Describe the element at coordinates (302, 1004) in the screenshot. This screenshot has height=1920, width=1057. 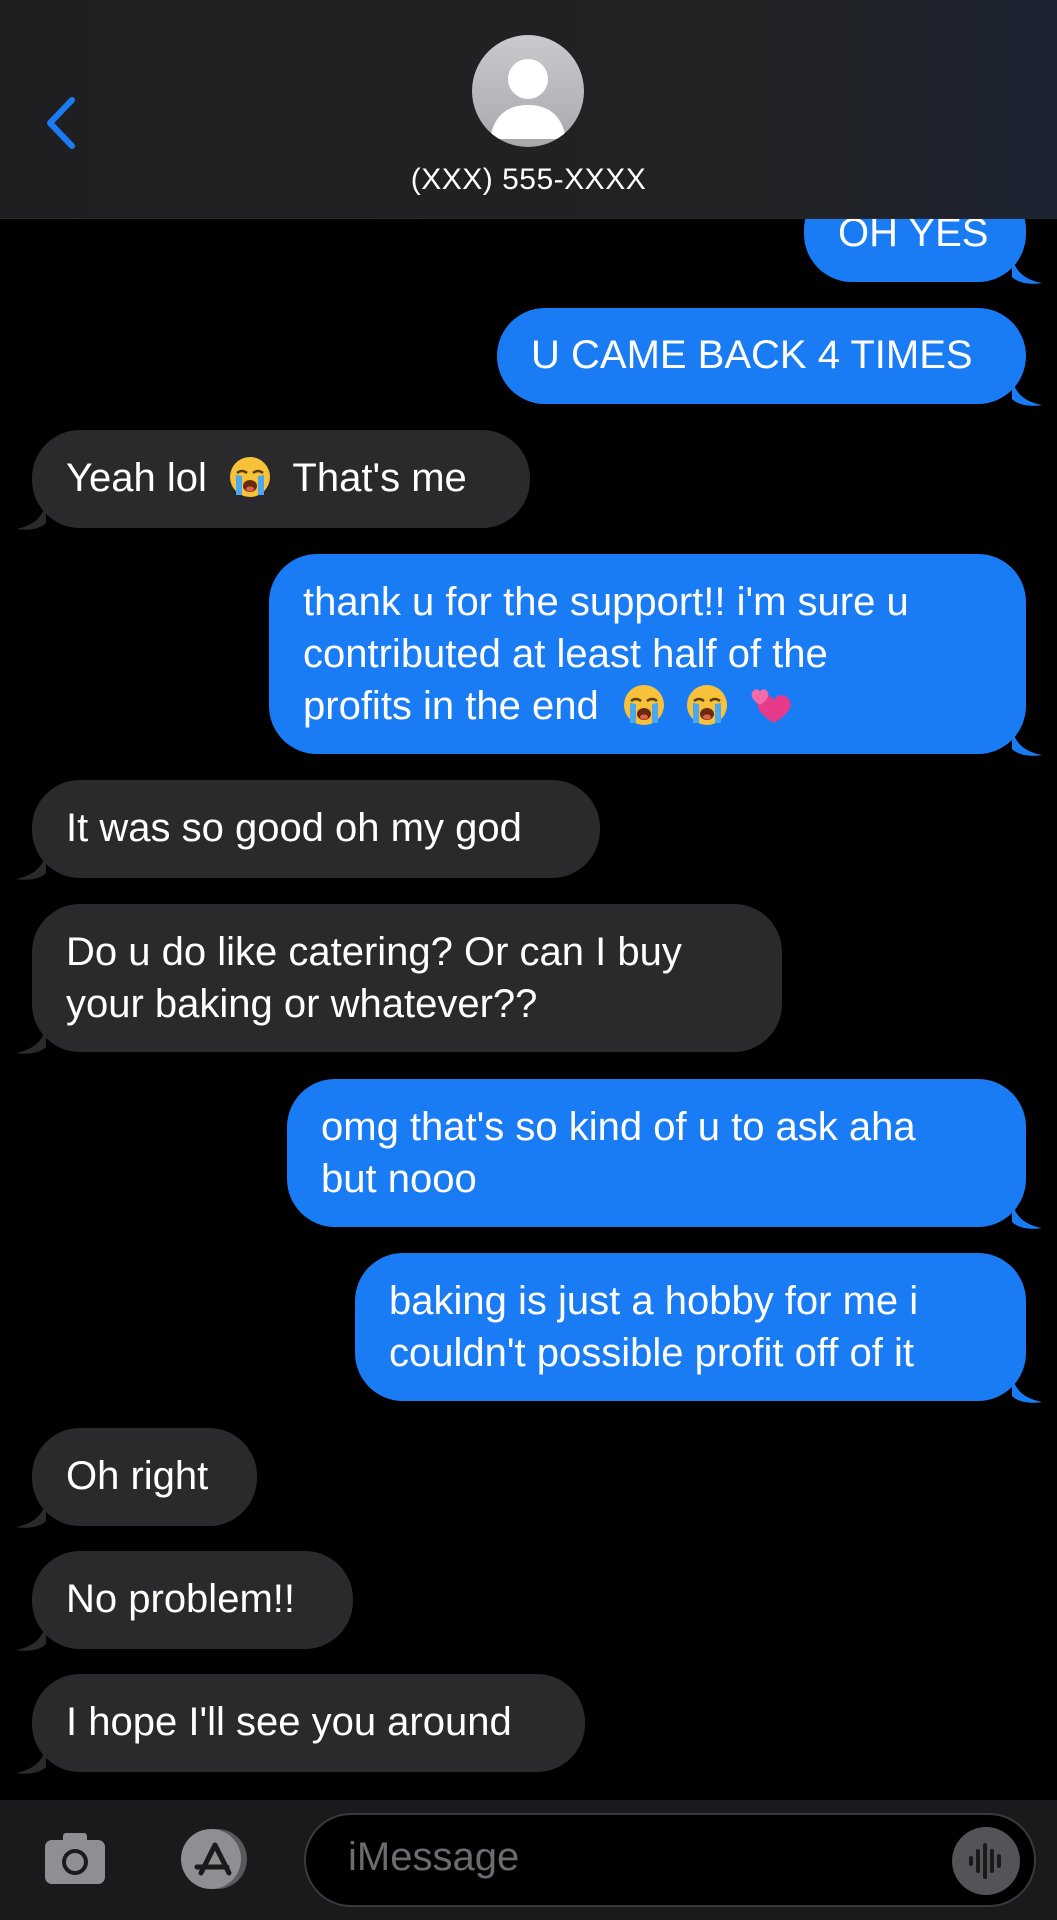
I see `message-line: your baking or whatever??` at that location.